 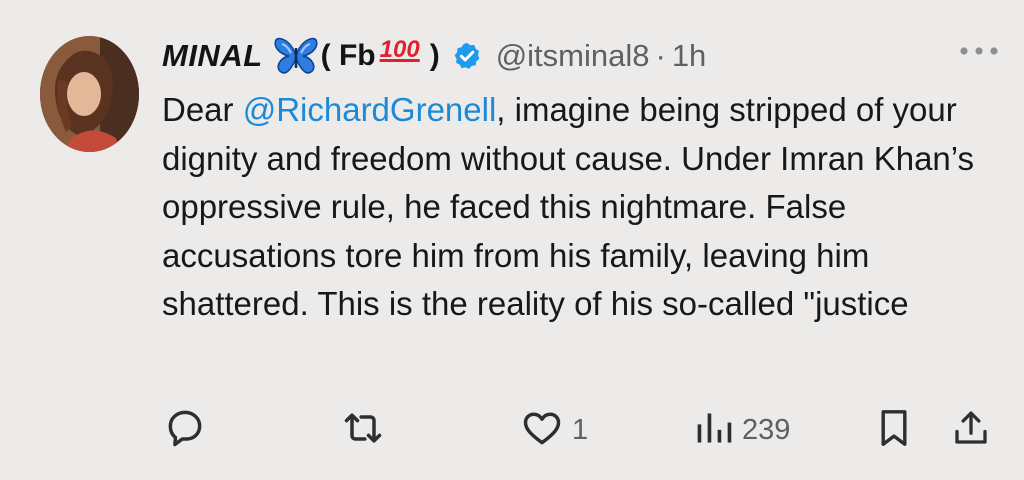 I want to click on author-handle: @itsminal8, so click(x=573, y=56).